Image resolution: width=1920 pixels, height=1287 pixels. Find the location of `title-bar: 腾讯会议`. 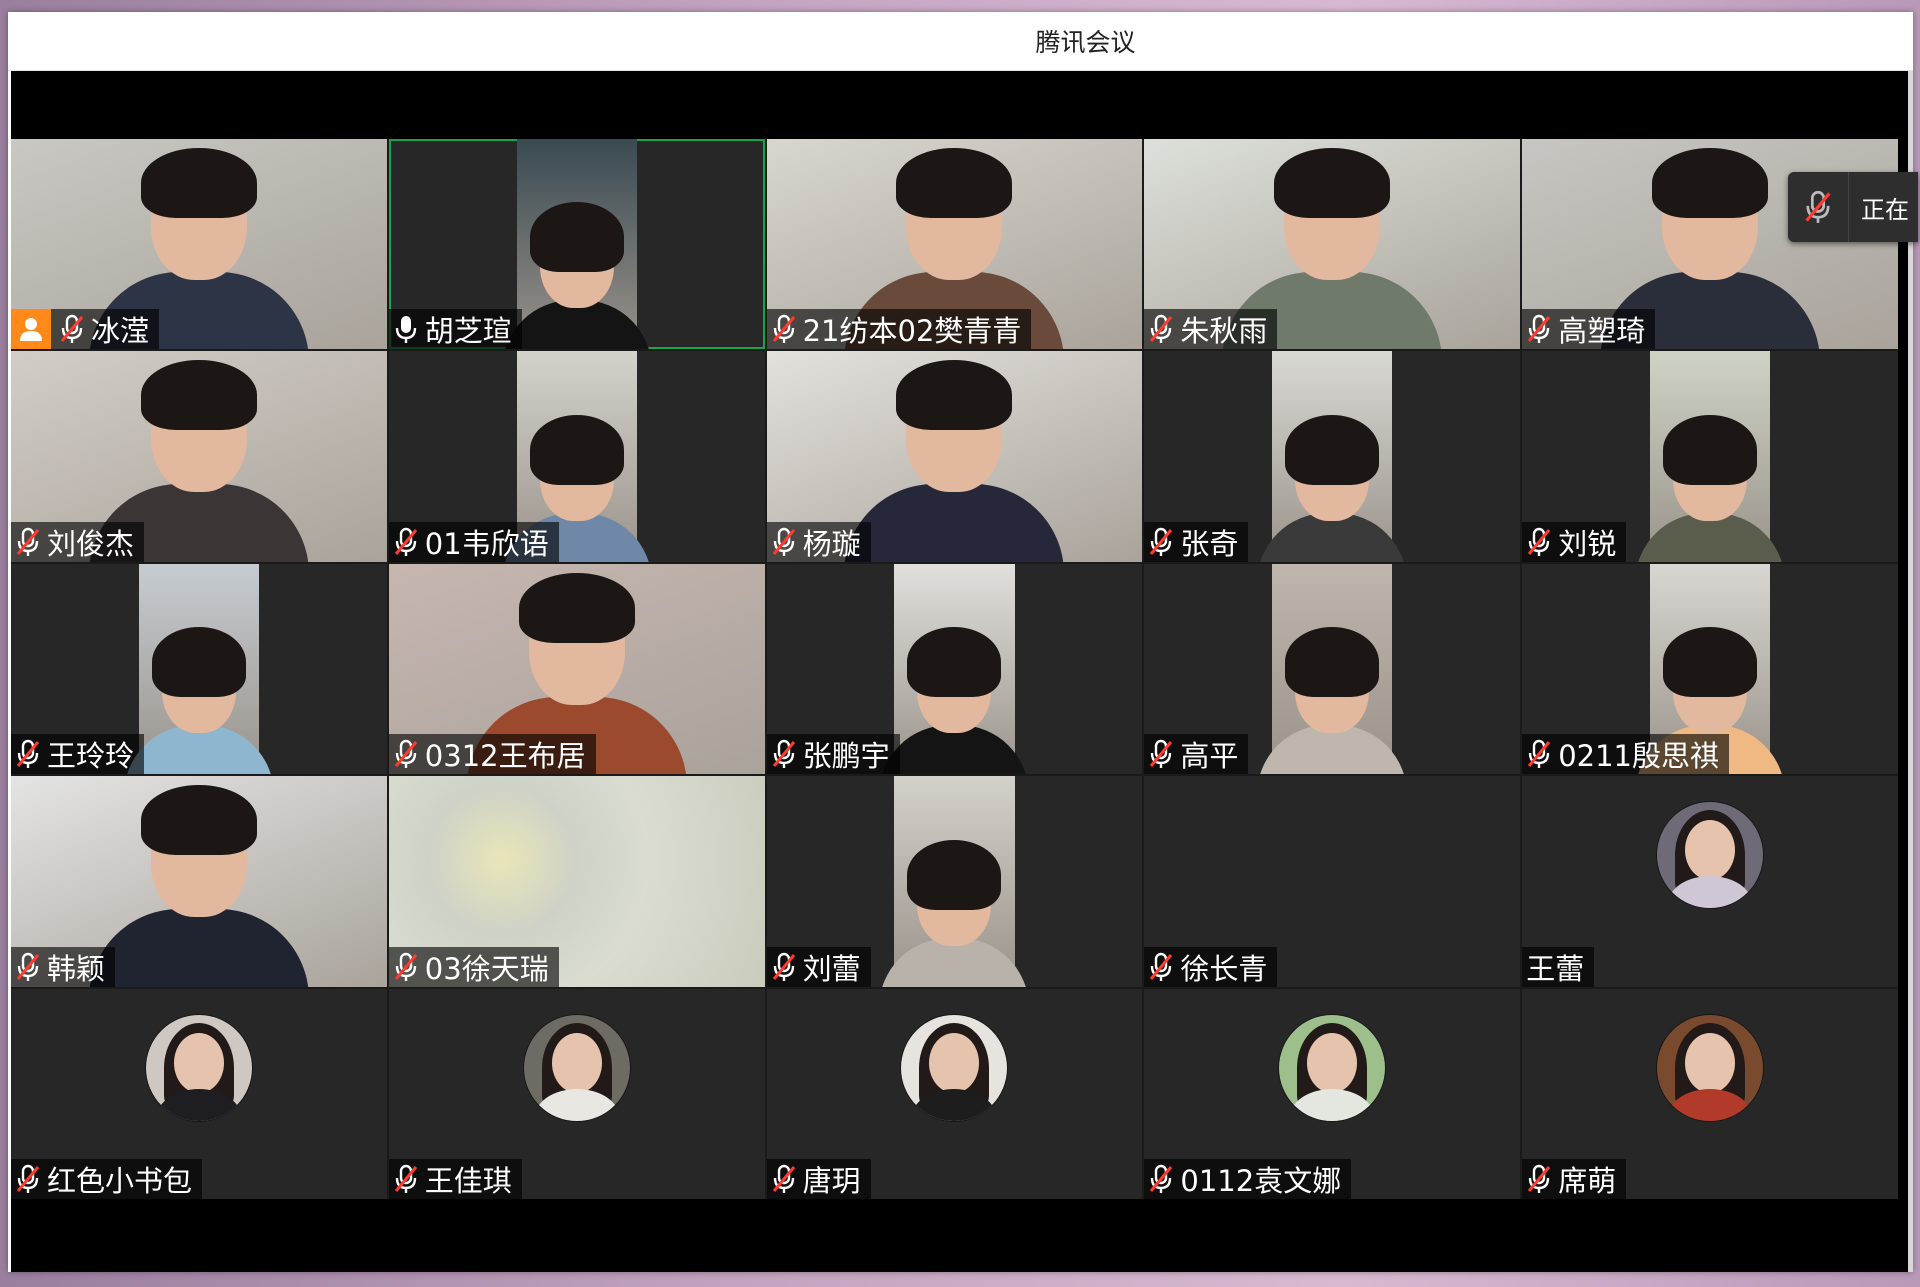

title-bar: 腾讯会议 is located at coordinates (960, 41).